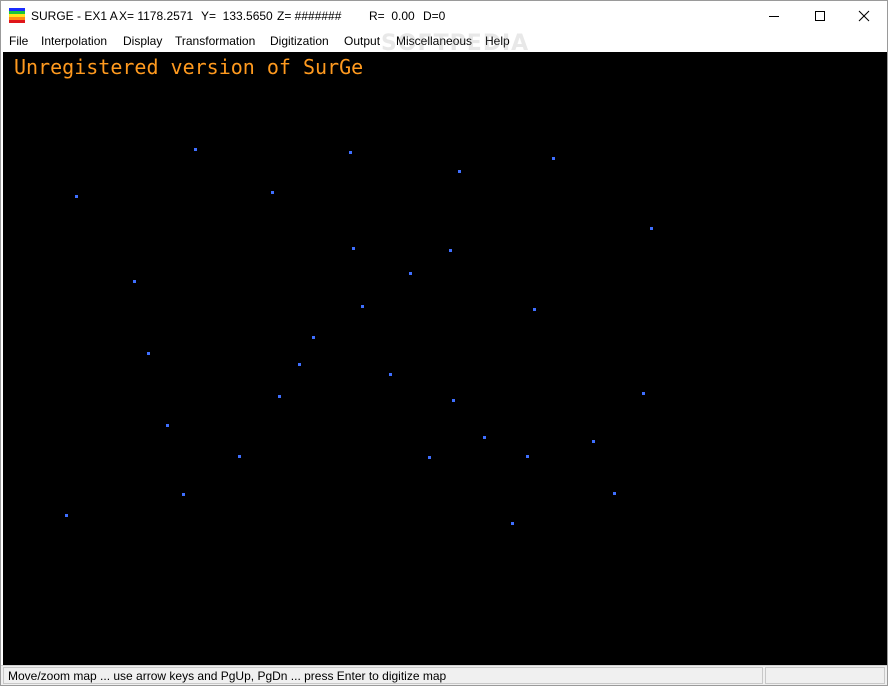 Image resolution: width=888 pixels, height=686 pixels. I want to click on menu-interpolation: Interpolation, so click(74, 41).